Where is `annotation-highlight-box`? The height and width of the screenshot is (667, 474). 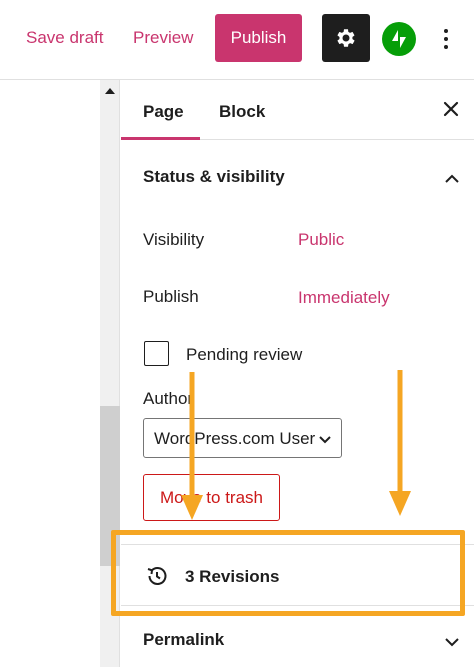
annotation-highlight-box is located at coordinates (288, 573).